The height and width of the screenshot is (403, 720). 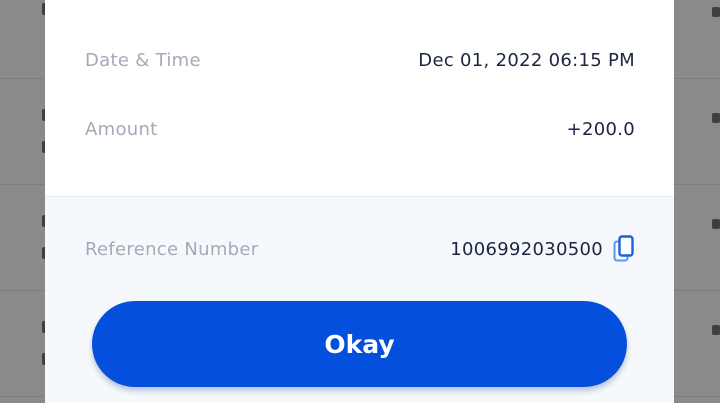 I want to click on reference-number-value: 1006992030500, so click(x=526, y=249).